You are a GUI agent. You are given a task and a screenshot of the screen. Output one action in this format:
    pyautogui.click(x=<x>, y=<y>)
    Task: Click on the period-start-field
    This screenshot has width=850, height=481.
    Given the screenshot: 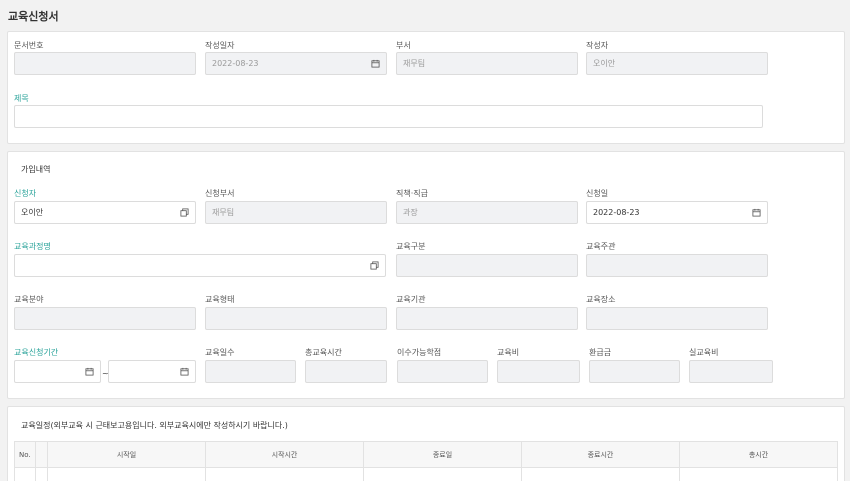 What is the action you would take?
    pyautogui.click(x=57, y=371)
    